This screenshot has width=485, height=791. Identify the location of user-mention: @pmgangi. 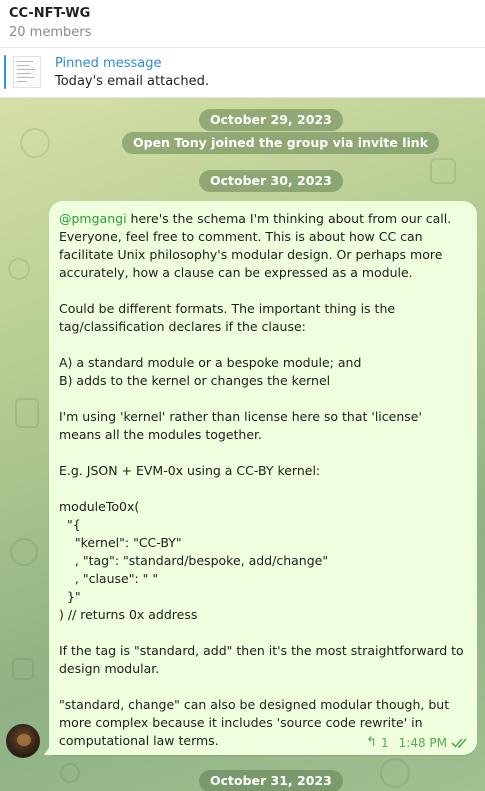
(93, 218).